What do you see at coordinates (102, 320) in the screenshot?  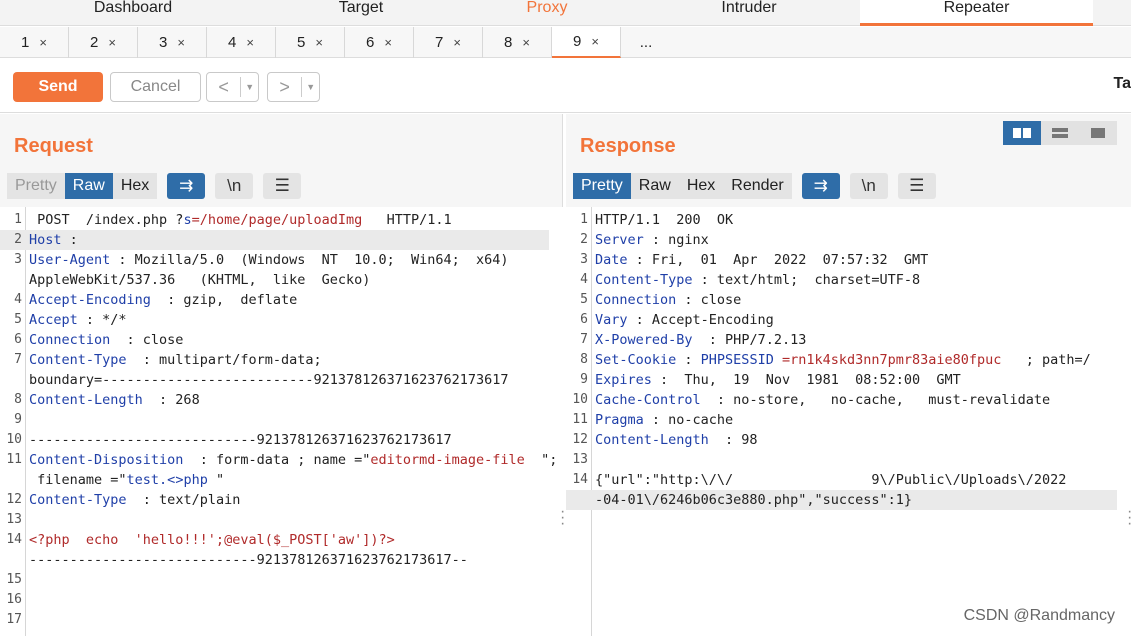 I see `plain-text: : */*` at bounding box center [102, 320].